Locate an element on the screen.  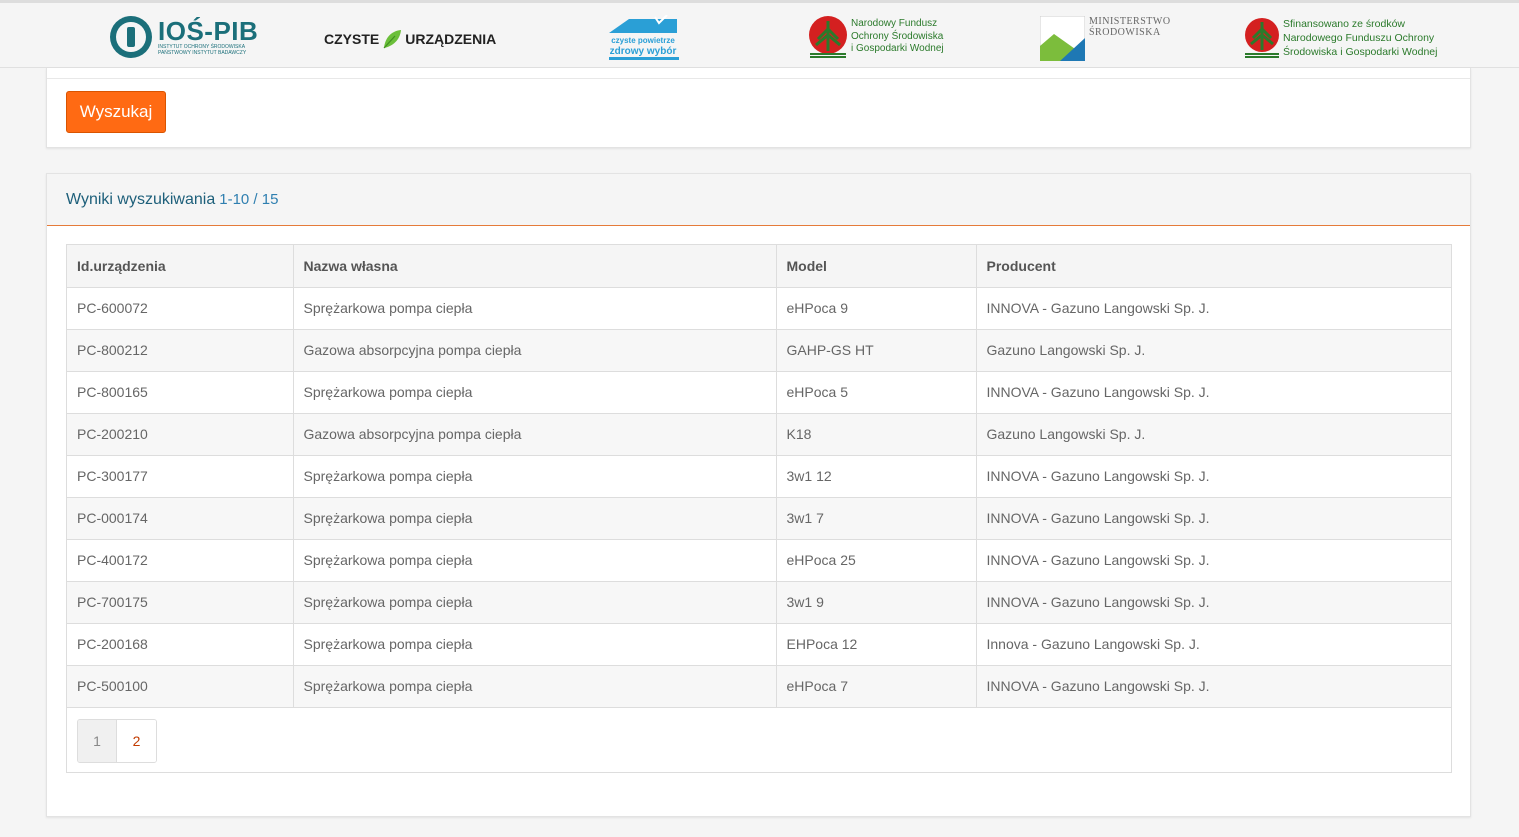
ministerstwo-line1: MINISTERSTWO is located at coordinates (1130, 21).